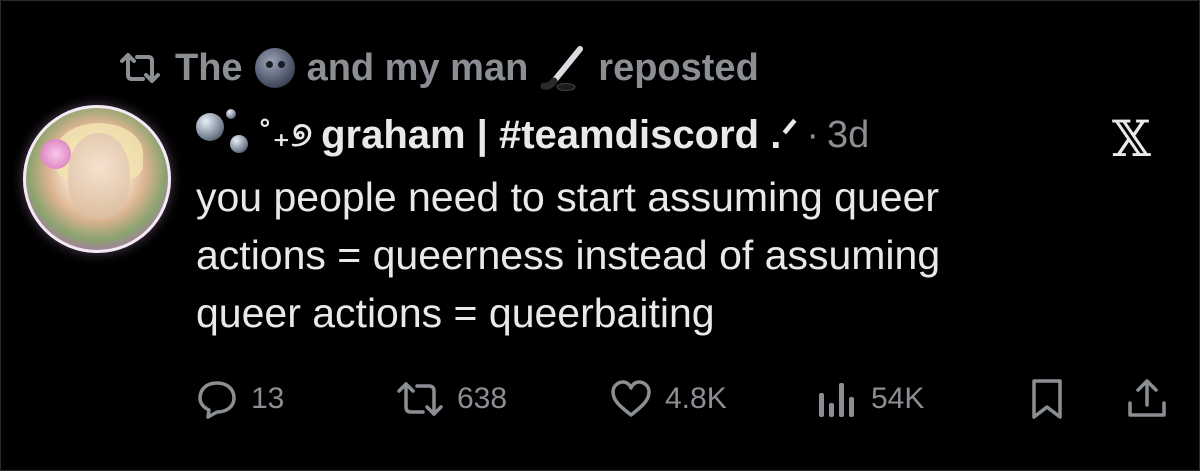  I want to click on tweet-header: ˚₊୭ graham | #teamdiscord .ᐟ · 3d, so click(532, 135).